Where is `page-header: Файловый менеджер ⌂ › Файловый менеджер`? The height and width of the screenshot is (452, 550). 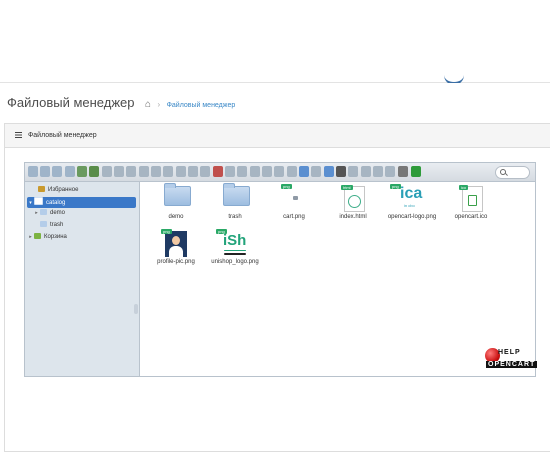 page-header: Файловый менеджер ⌂ › Файловый менеджер is located at coordinates (121, 103).